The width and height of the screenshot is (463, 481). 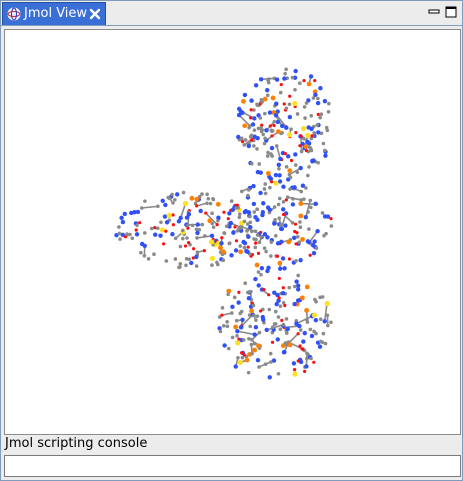 I want to click on minimize-icon, so click(x=434, y=12).